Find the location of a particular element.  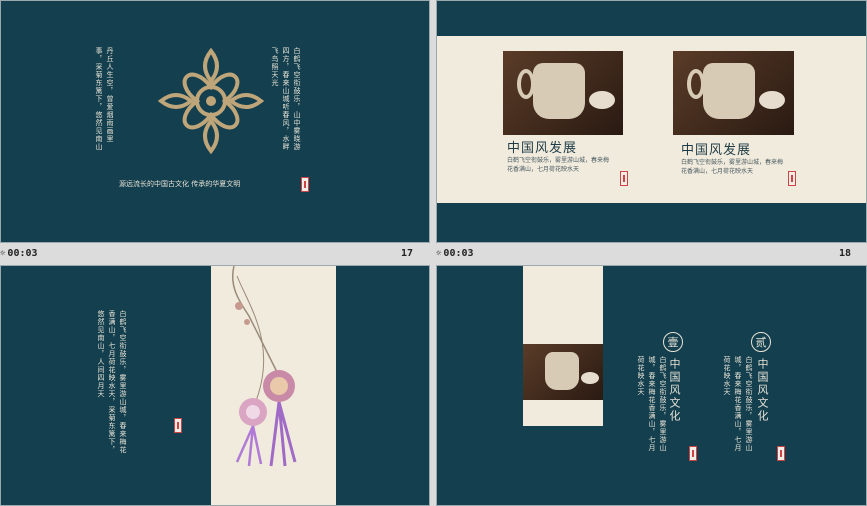

slide17-poem-left: 丹丘人生空，曾爱烟雨画里事，采菊东篱下，悠然见南山 is located at coordinates (104, 99).